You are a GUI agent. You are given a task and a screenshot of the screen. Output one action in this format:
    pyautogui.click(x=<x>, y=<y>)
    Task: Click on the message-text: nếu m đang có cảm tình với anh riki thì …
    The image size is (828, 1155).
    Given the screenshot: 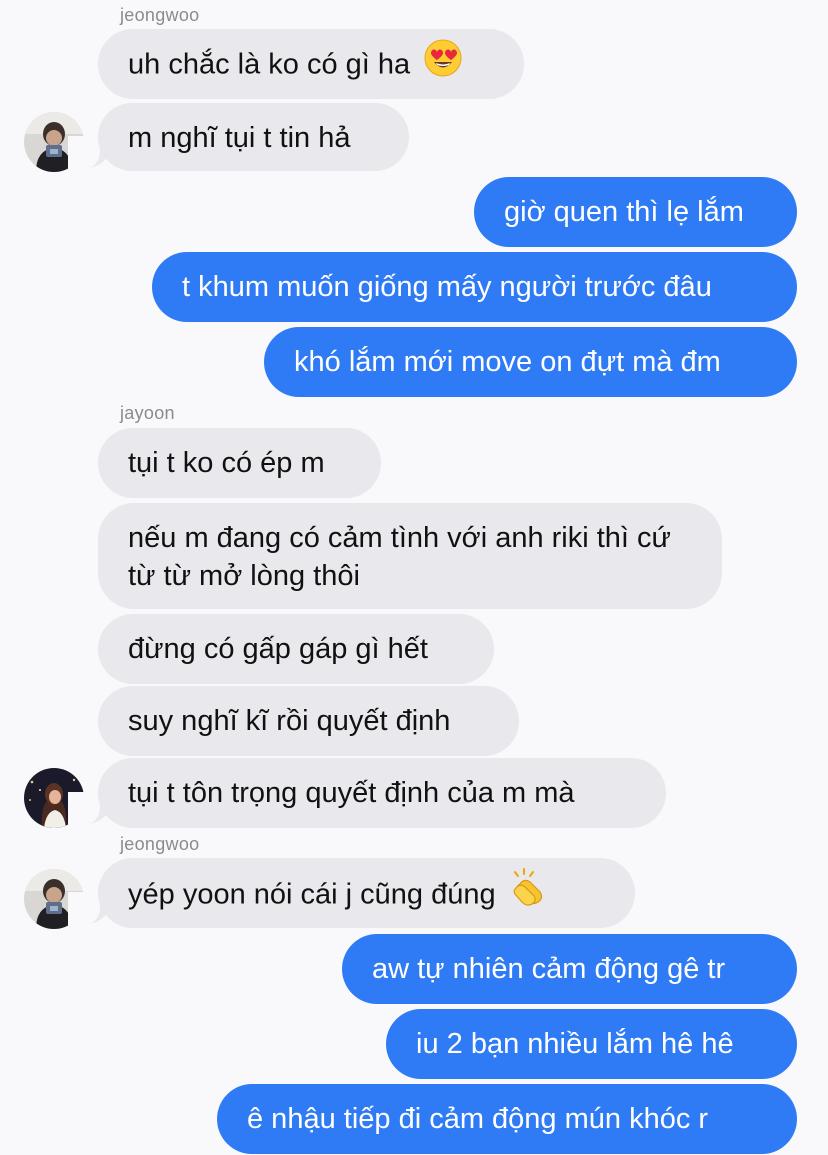 What is the action you would take?
    pyautogui.click(x=399, y=557)
    